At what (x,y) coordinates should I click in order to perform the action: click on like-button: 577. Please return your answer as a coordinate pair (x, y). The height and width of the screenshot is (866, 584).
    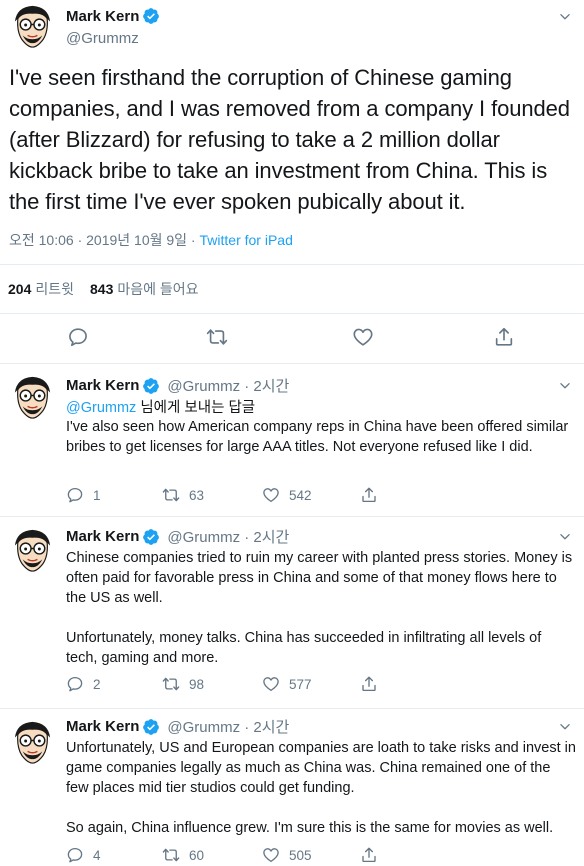
    Looking at the image, I should click on (287, 684).